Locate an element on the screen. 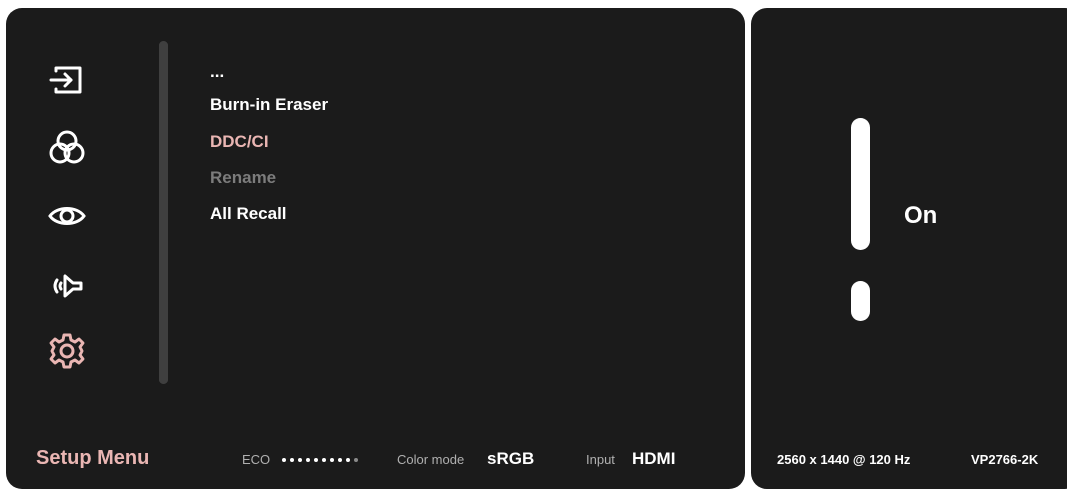  sidebar-scrollbar is located at coordinates (163, 212).